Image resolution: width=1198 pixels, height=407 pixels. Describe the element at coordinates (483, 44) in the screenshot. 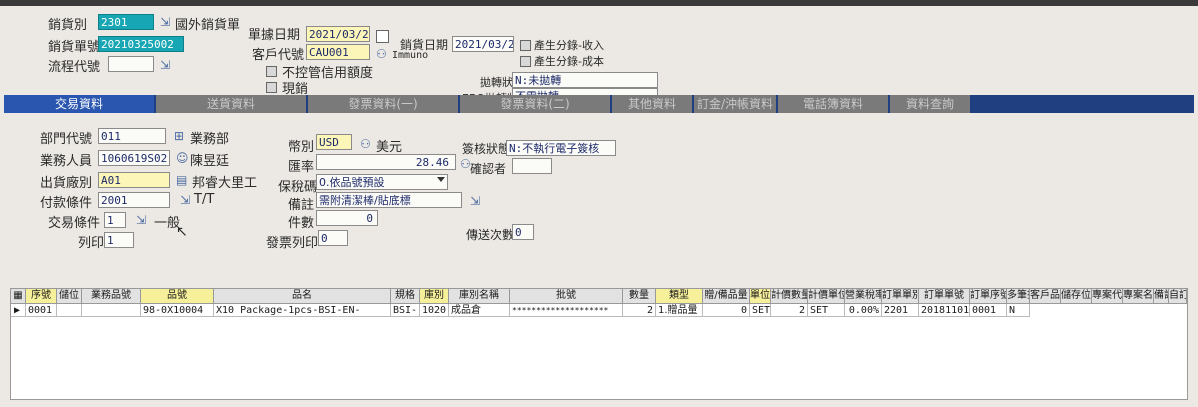

I see `sale-date-field: 2021/03/25` at that location.